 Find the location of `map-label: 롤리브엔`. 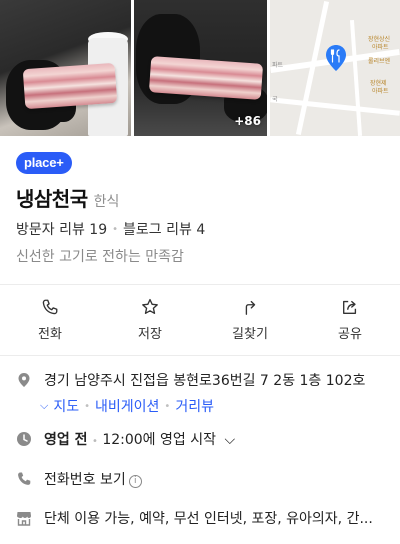

map-label: 롤리브엔 is located at coordinates (379, 61).